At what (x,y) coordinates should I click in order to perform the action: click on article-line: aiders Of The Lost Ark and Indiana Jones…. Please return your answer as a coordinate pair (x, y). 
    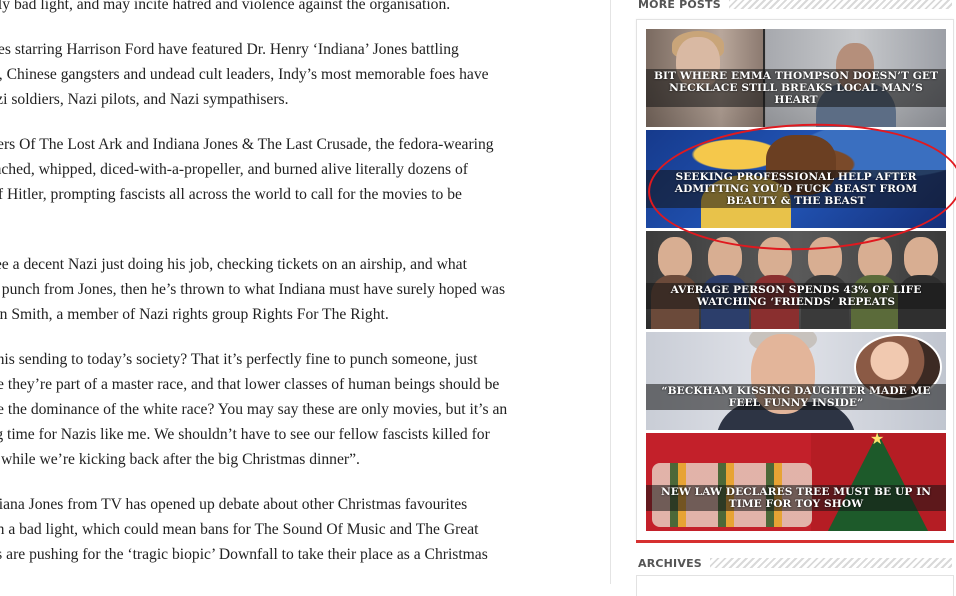
    Looking at the image, I should click on (247, 144).